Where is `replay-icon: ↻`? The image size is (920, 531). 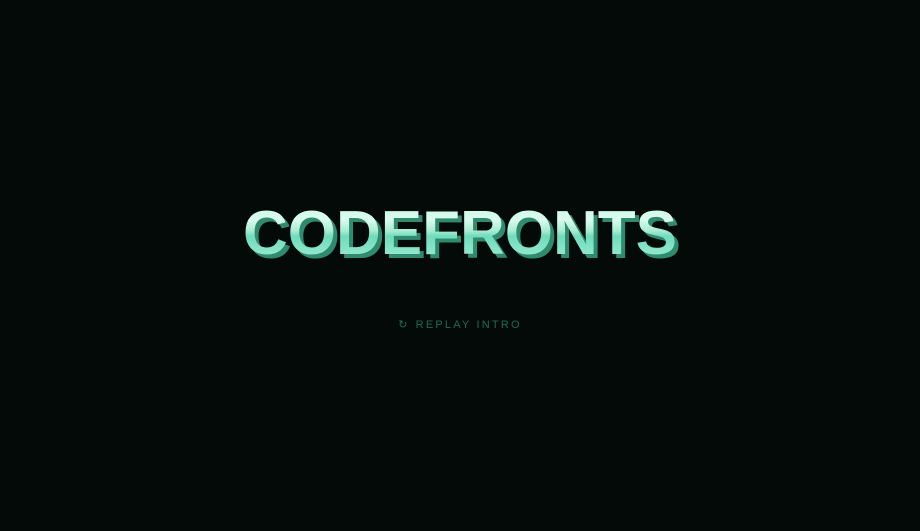 replay-icon: ↻ is located at coordinates (404, 325).